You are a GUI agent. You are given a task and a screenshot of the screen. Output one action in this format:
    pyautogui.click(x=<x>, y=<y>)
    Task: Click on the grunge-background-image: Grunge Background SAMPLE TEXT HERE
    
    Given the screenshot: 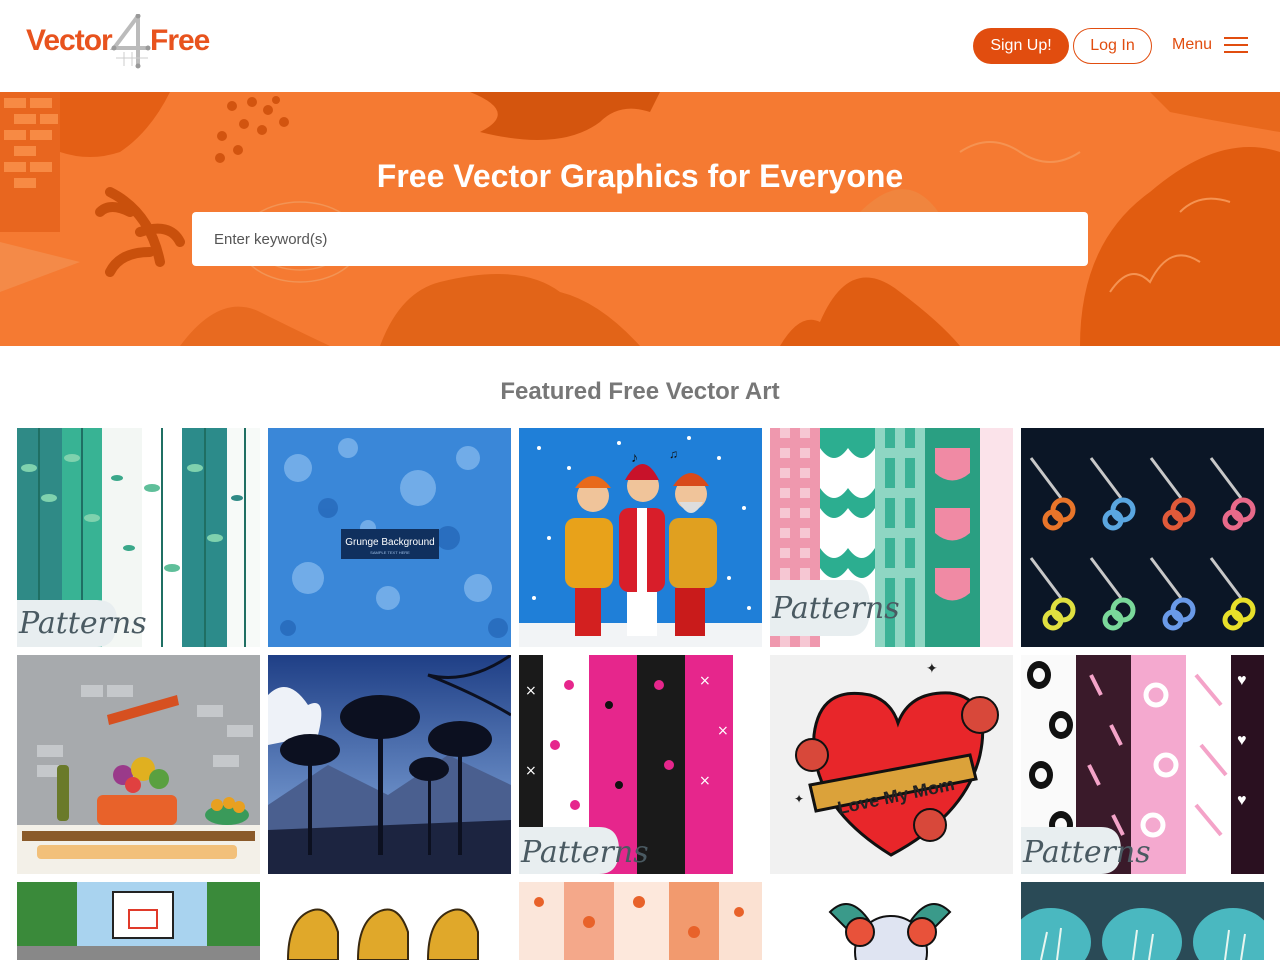 What is the action you would take?
    pyautogui.click(x=389, y=537)
    